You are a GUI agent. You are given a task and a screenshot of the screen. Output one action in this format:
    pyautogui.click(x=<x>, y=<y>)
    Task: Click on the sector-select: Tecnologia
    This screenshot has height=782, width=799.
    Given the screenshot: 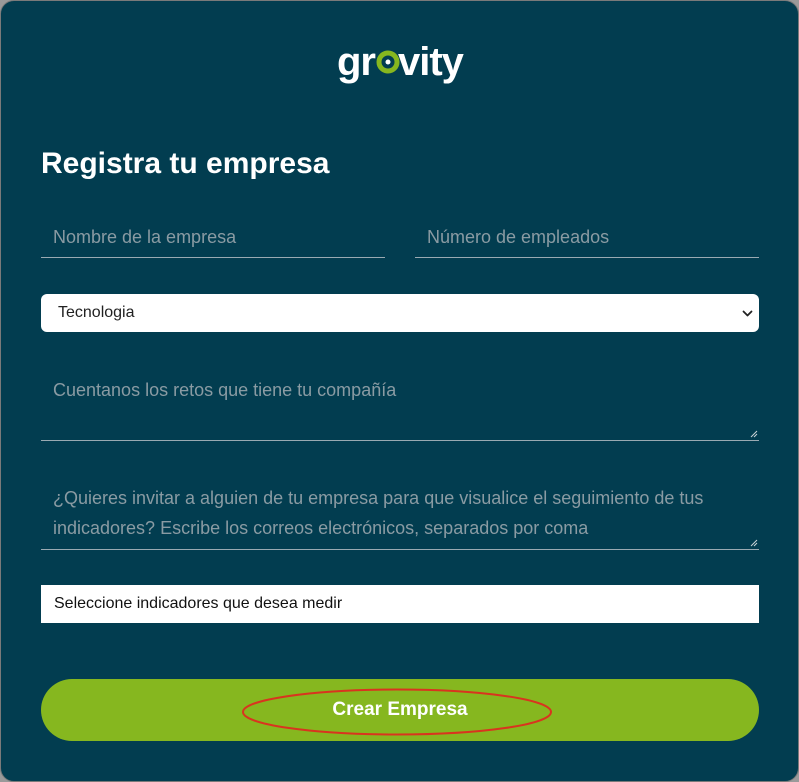 What is the action you would take?
    pyautogui.click(x=400, y=313)
    